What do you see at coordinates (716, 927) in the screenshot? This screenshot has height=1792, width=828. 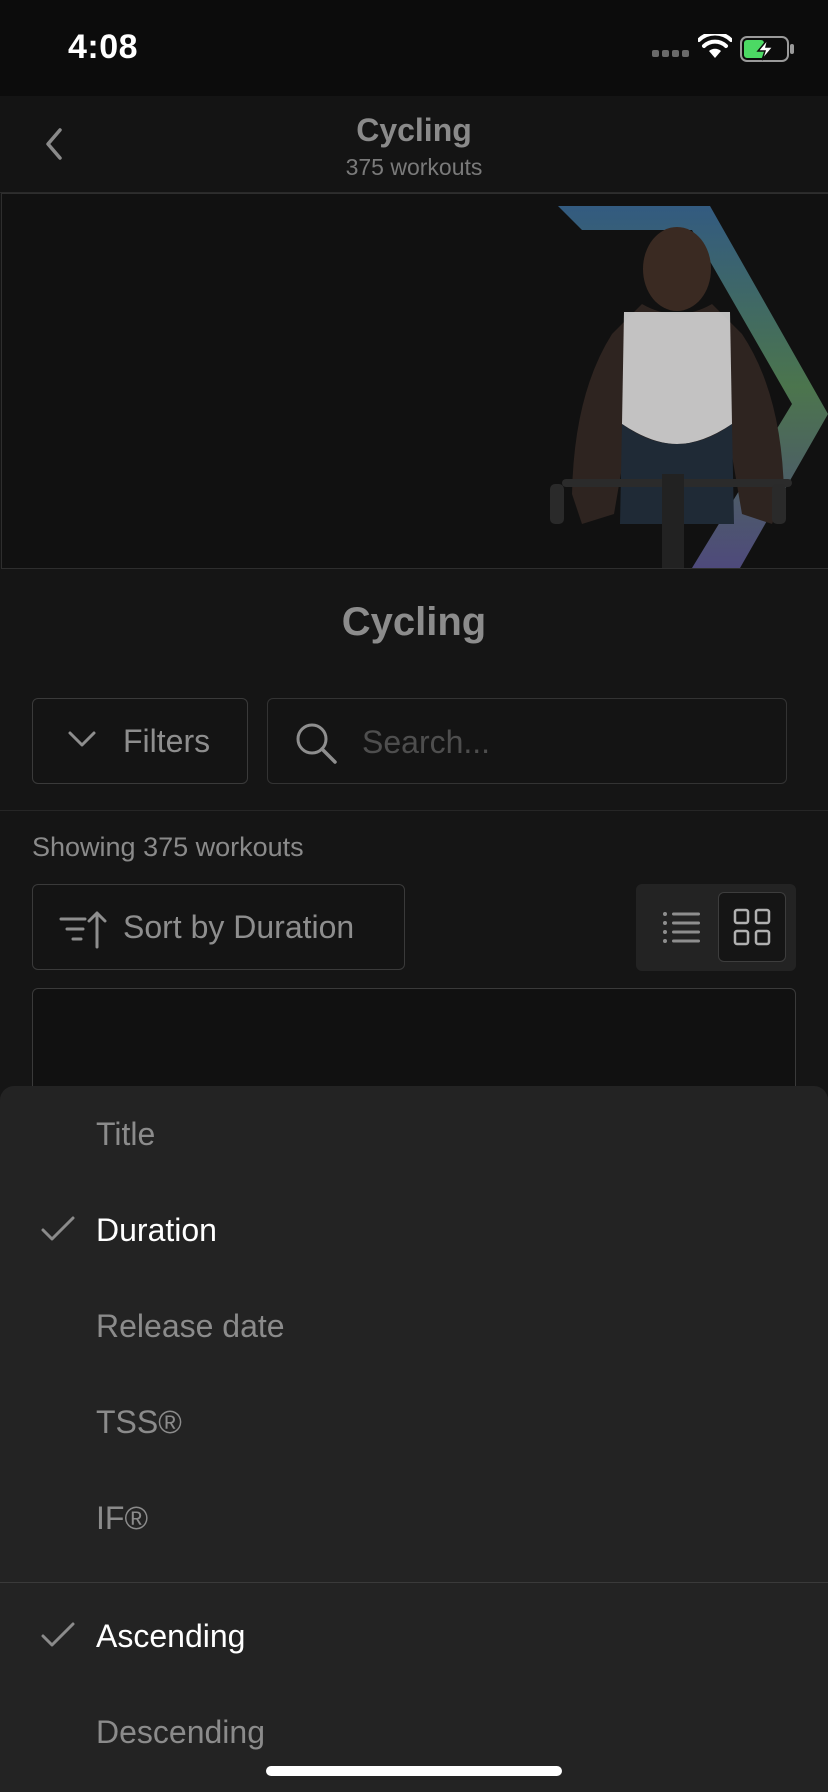 I see `view-toggle` at bounding box center [716, 927].